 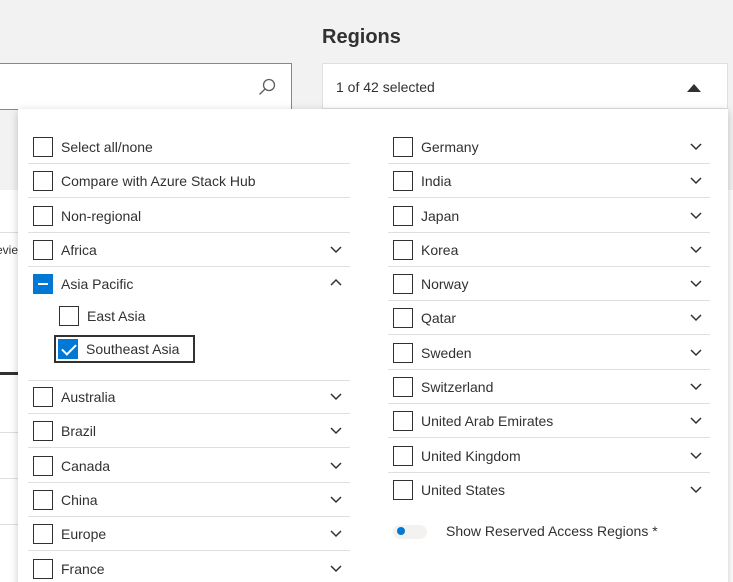 What do you see at coordinates (549, 181) in the screenshot?
I see `region-option-india: India` at bounding box center [549, 181].